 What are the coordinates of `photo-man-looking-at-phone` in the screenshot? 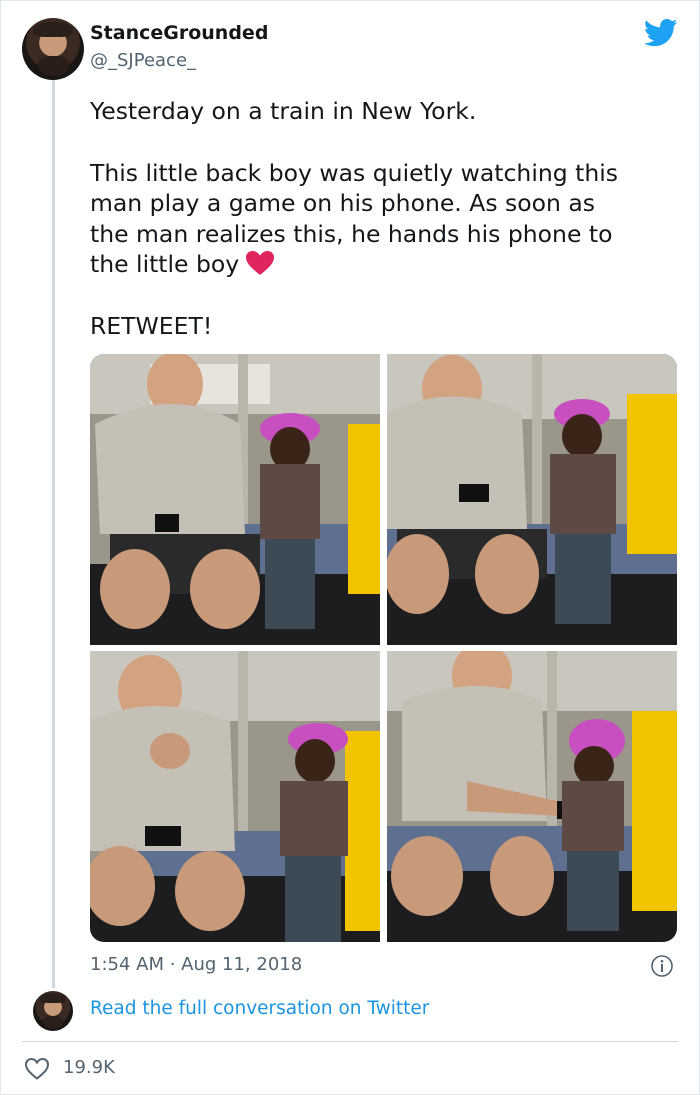 It's located at (235, 499).